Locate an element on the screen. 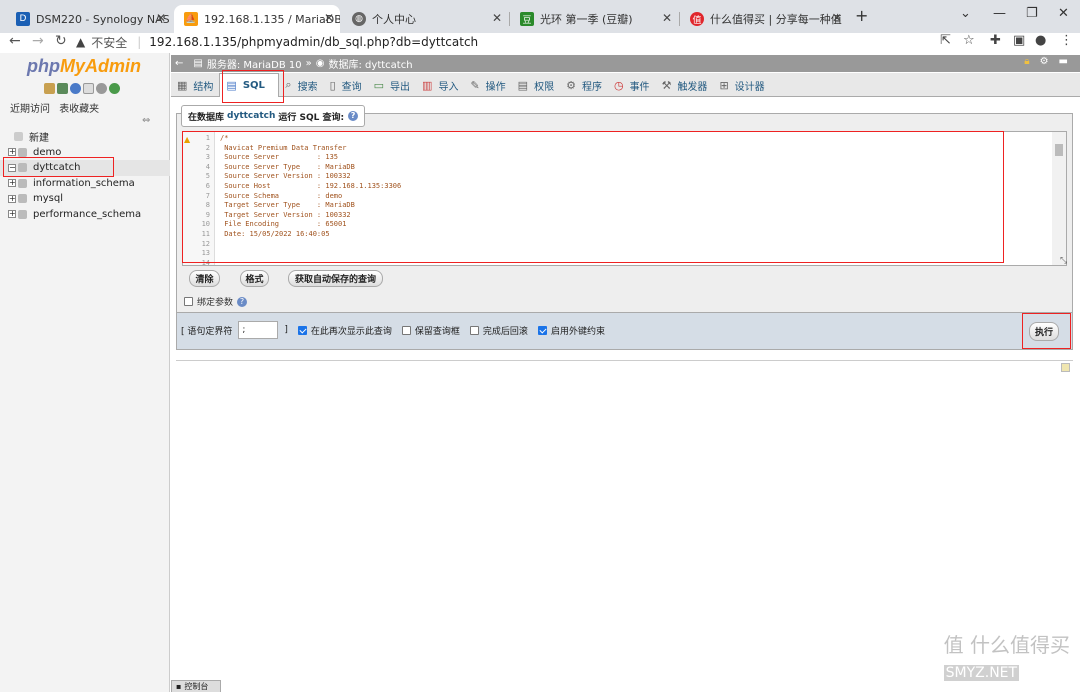 The height and width of the screenshot is (692, 1080). option-label: 完成后回滚 is located at coordinates (505, 331).